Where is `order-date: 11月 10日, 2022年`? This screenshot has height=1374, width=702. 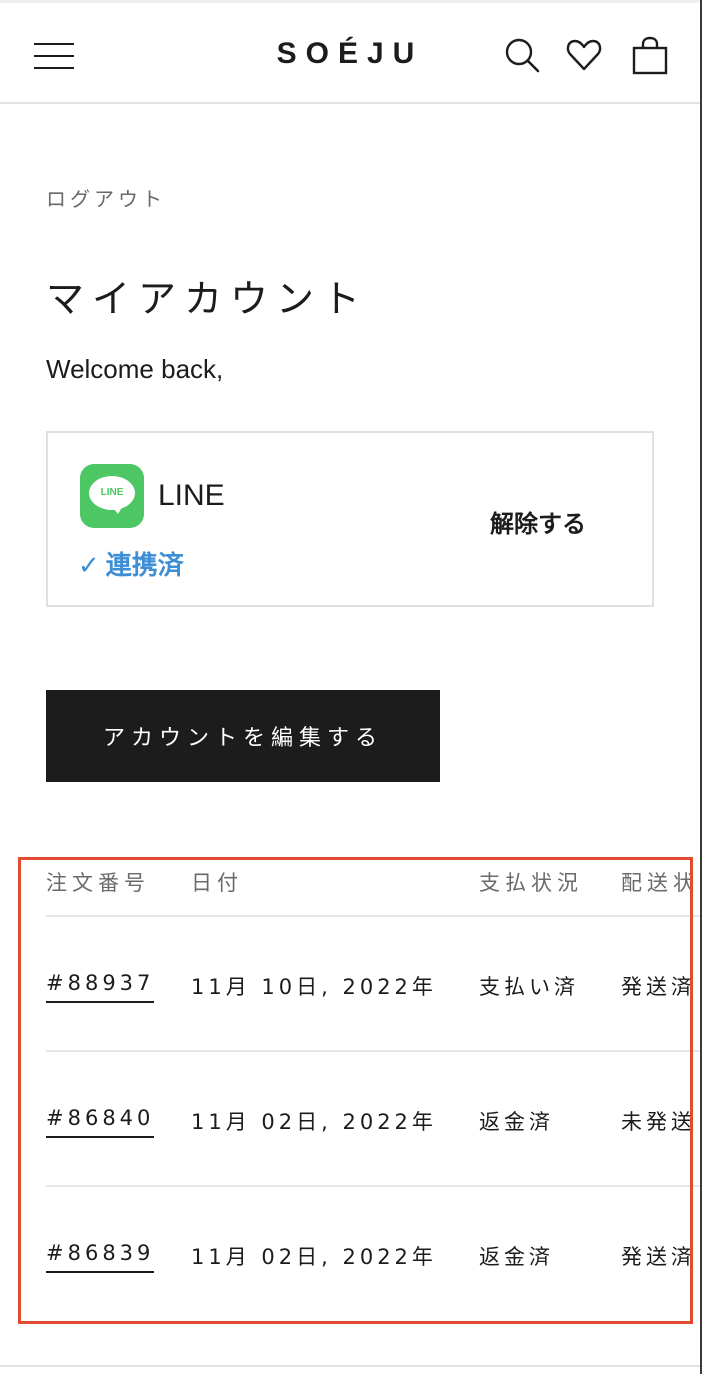
order-date: 11月 10日, 2022年 is located at coordinates (314, 987).